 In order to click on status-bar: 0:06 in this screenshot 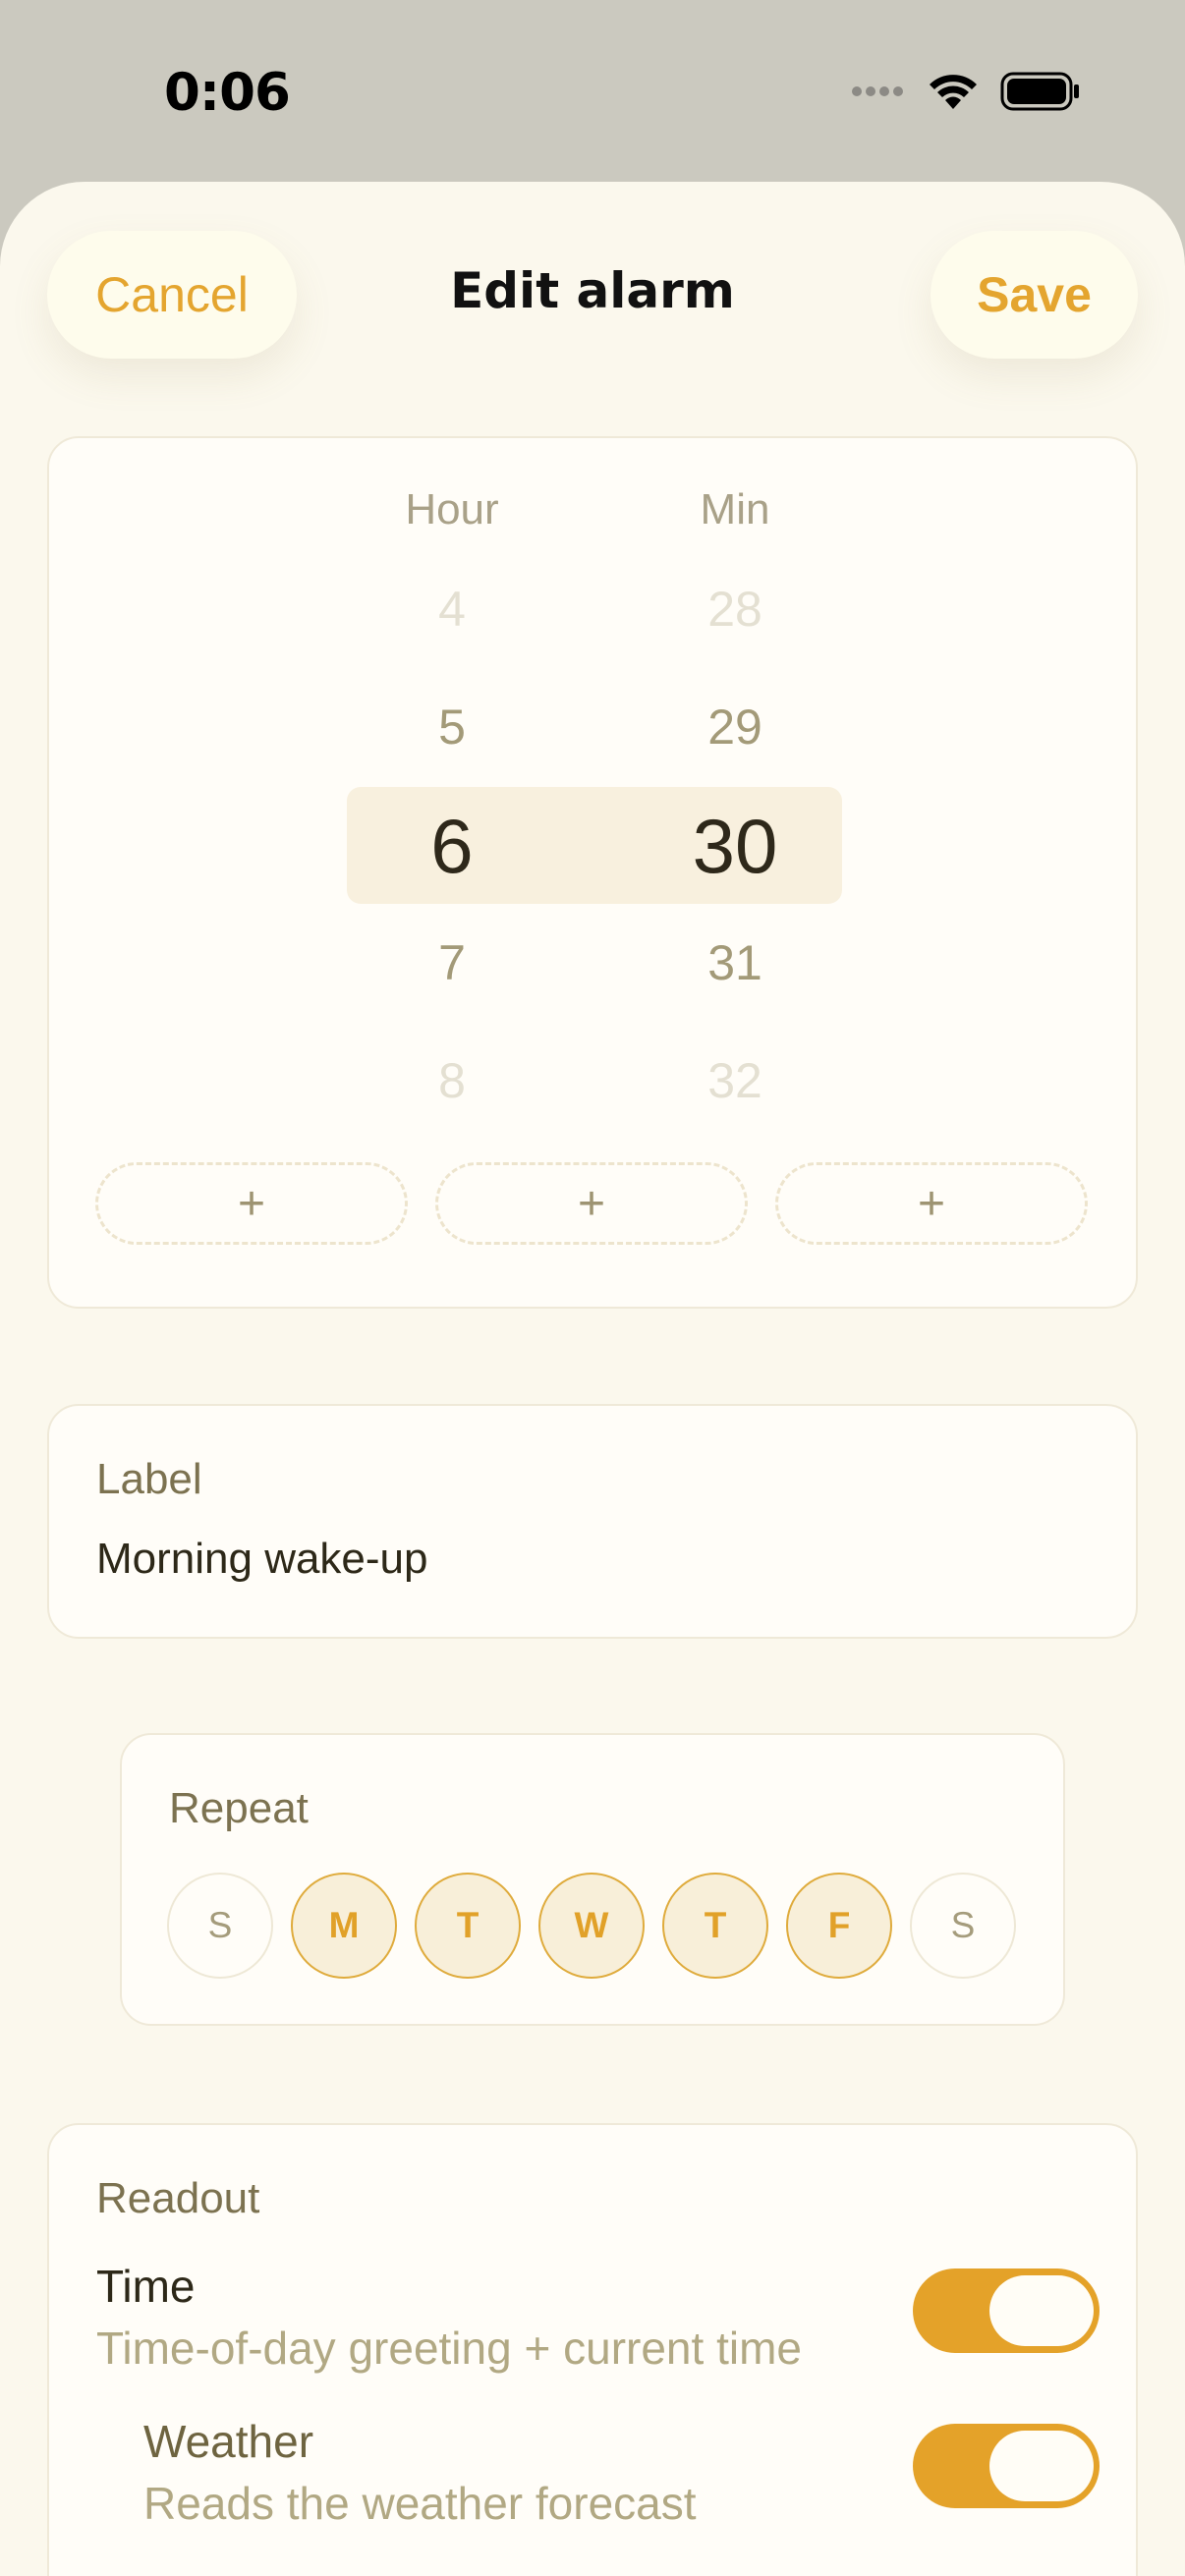, I will do `click(592, 93)`.